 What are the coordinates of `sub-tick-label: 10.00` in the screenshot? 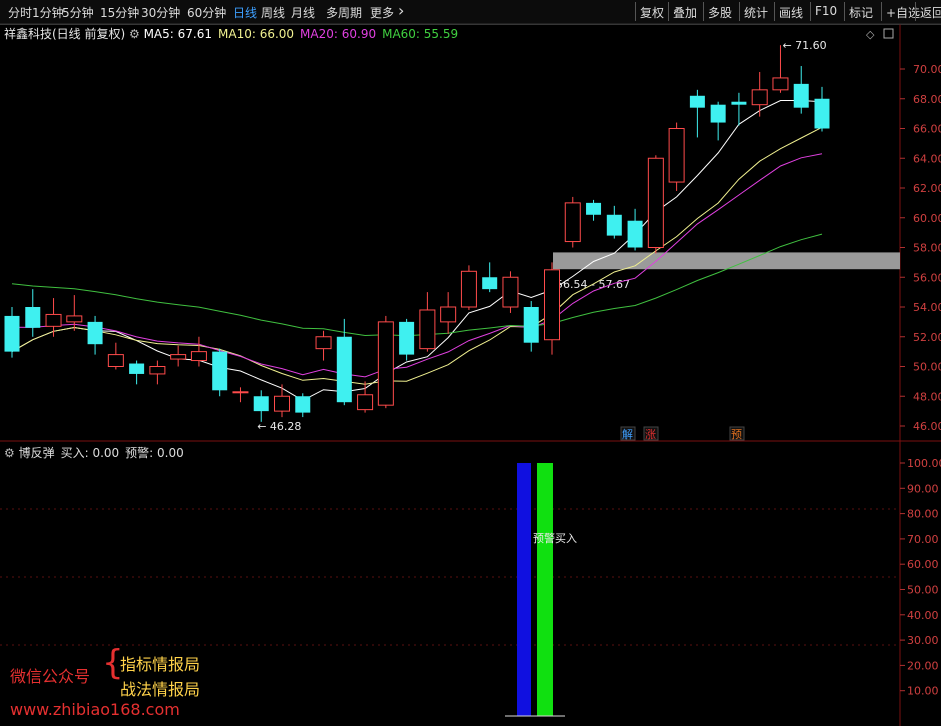 It's located at (923, 691).